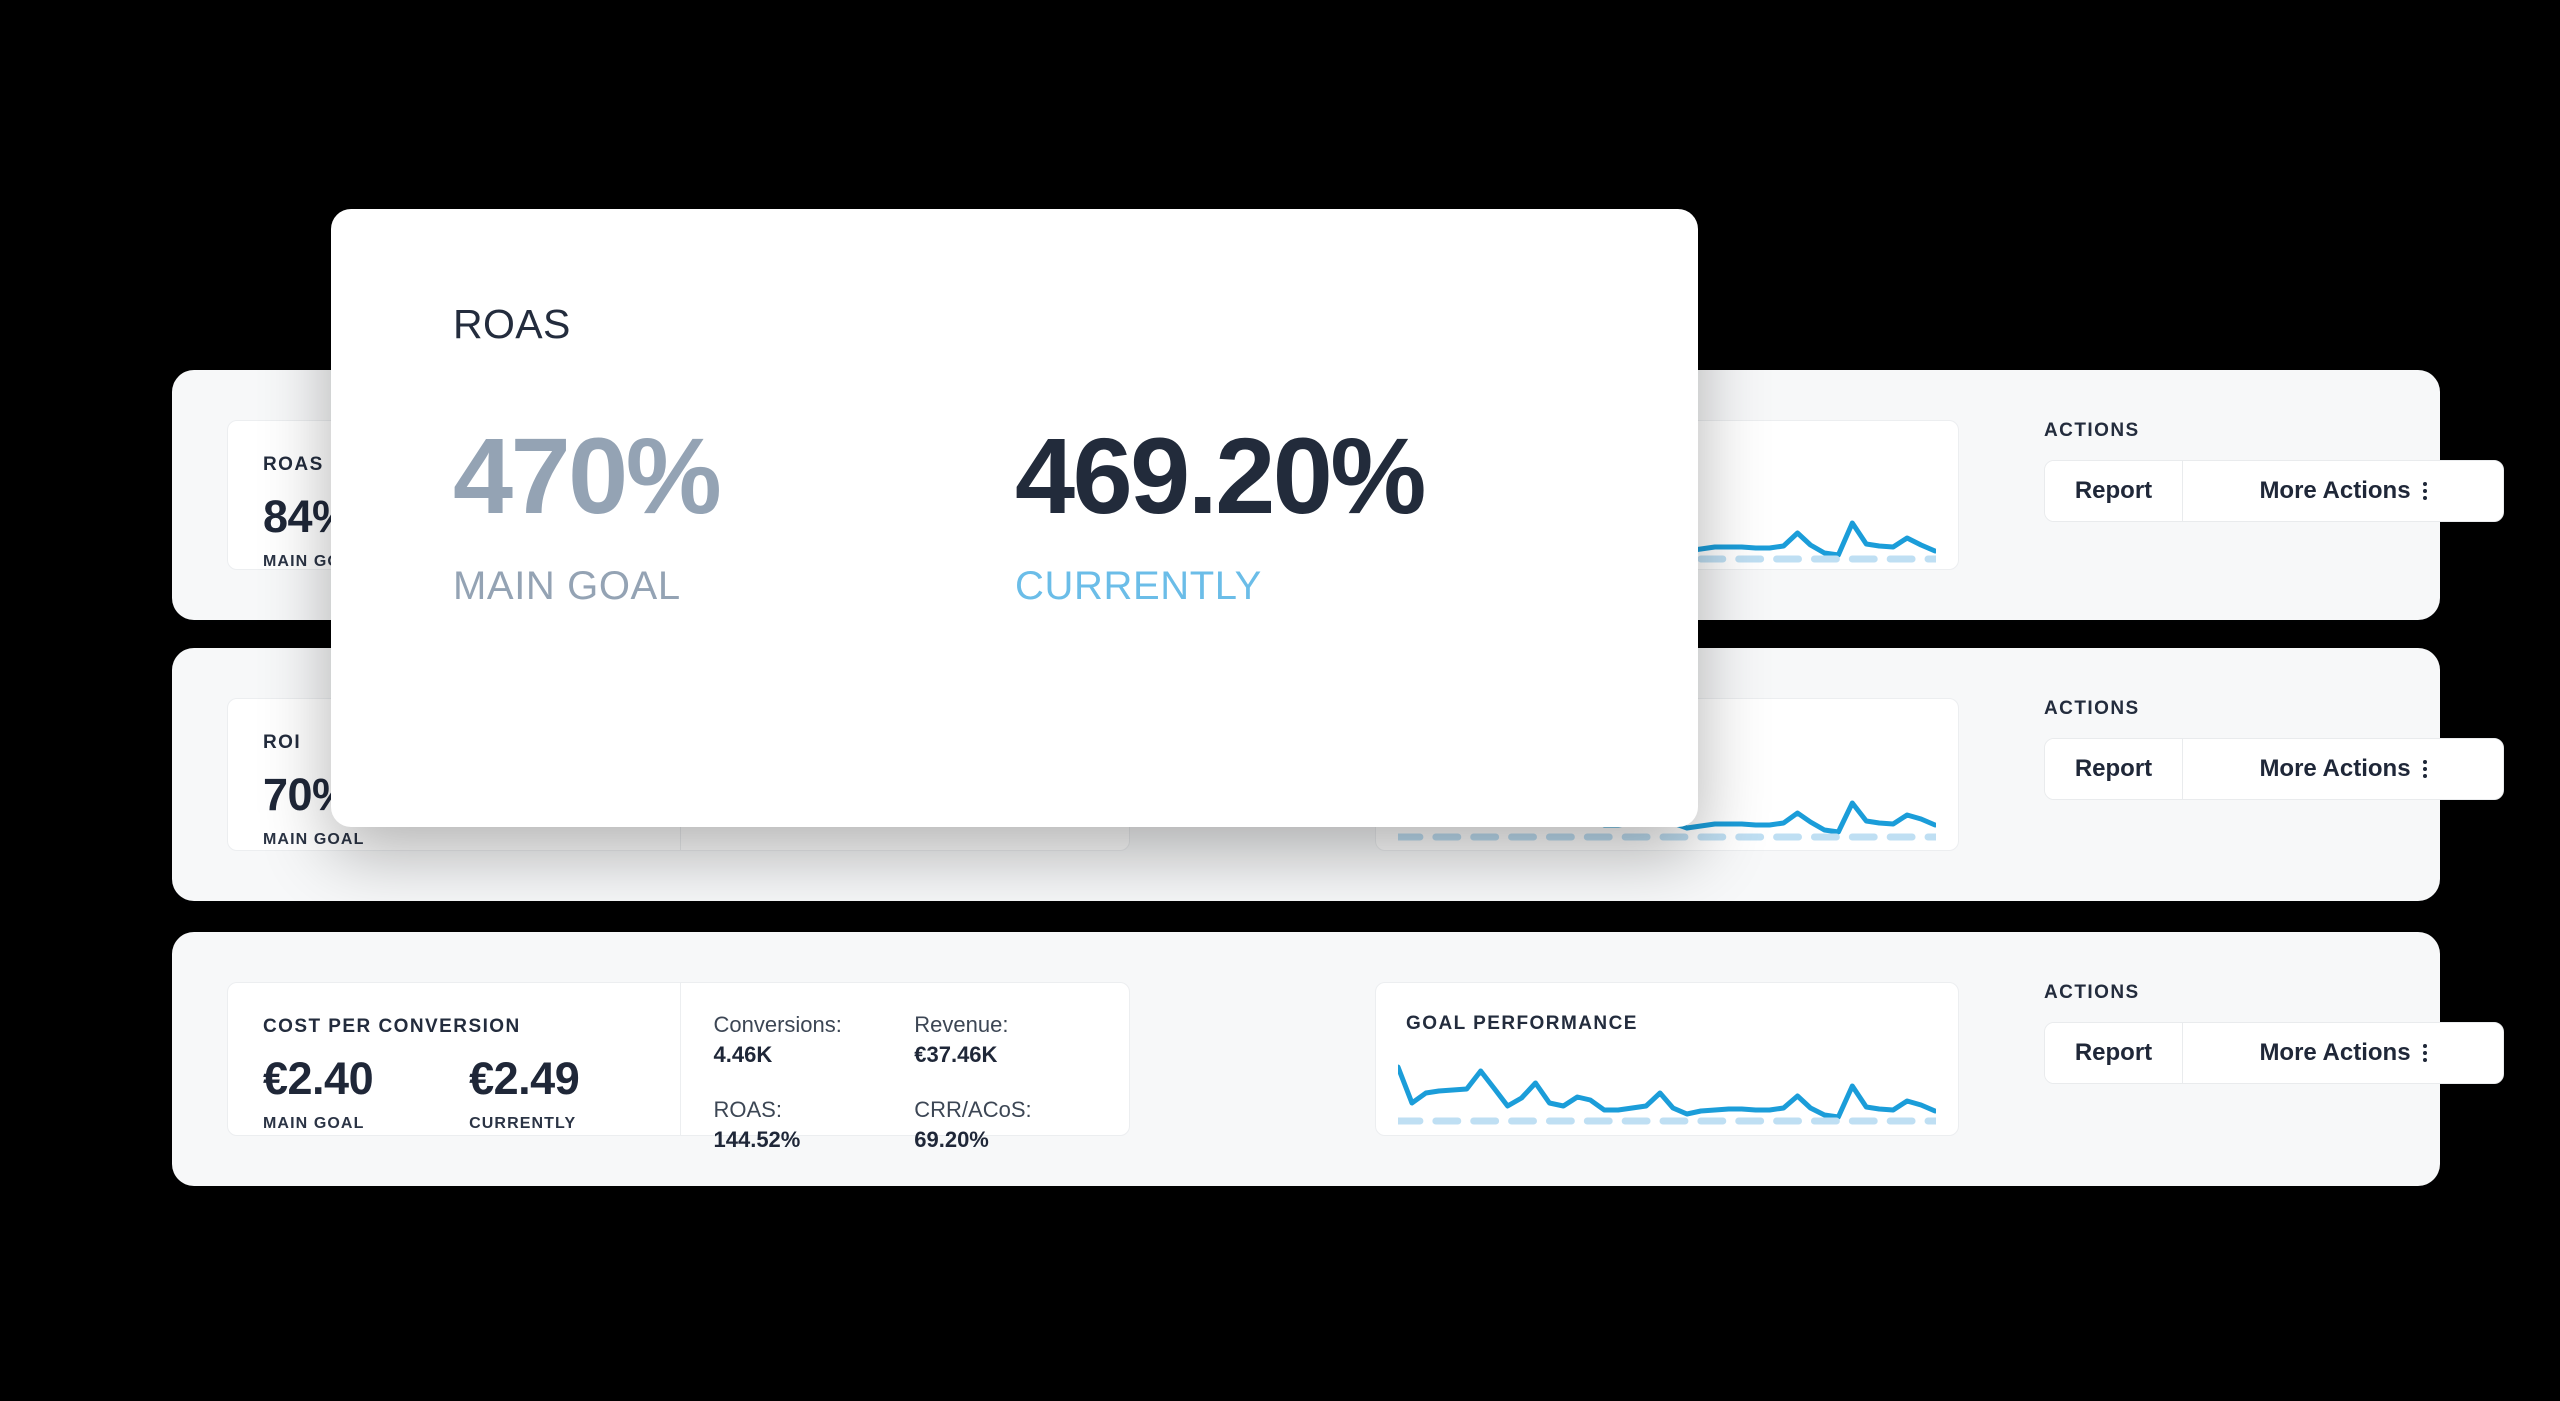 The height and width of the screenshot is (1401, 2560). I want to click on modal-current-block: 469.20% CURRENTLY, so click(1296, 515).